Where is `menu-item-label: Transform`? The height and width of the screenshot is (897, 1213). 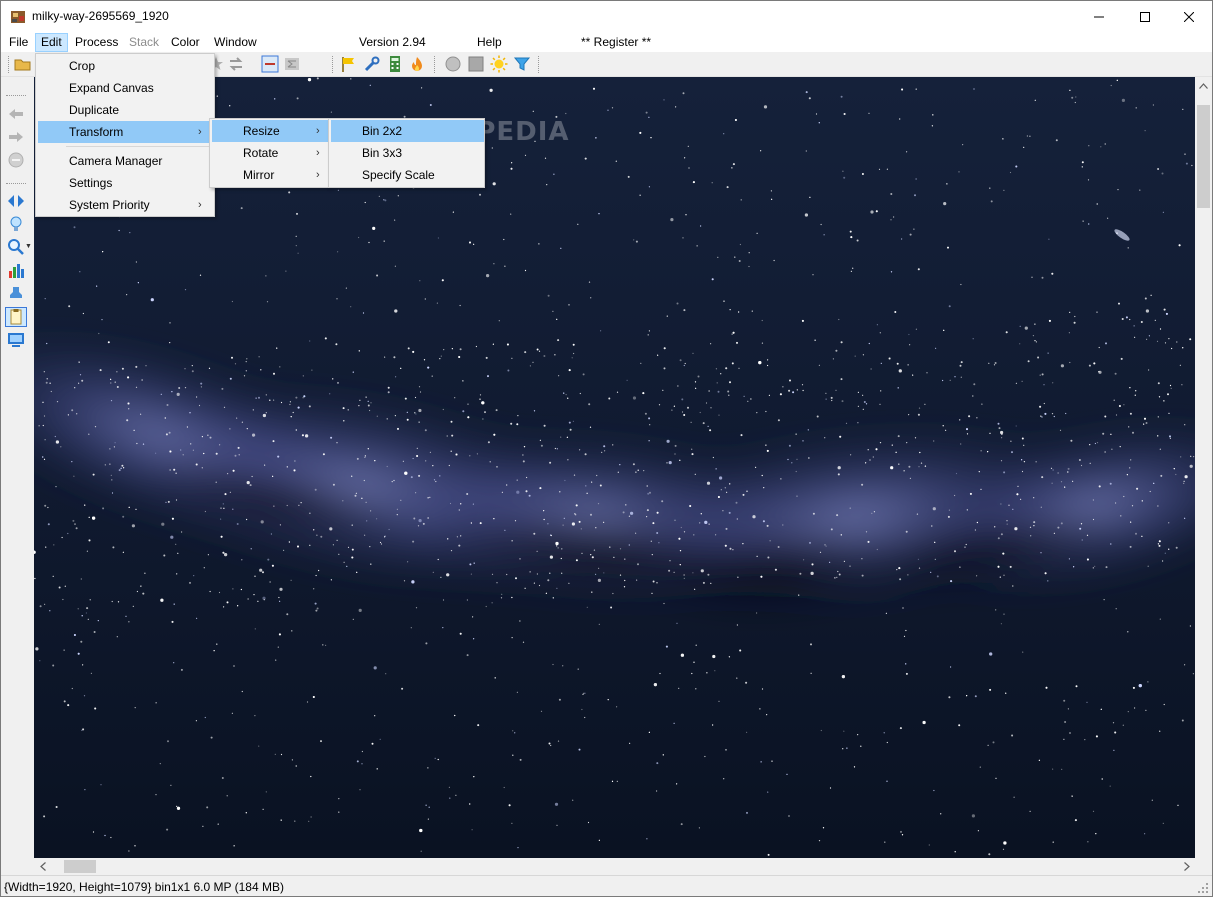
menu-item-label: Transform is located at coordinates (96, 132).